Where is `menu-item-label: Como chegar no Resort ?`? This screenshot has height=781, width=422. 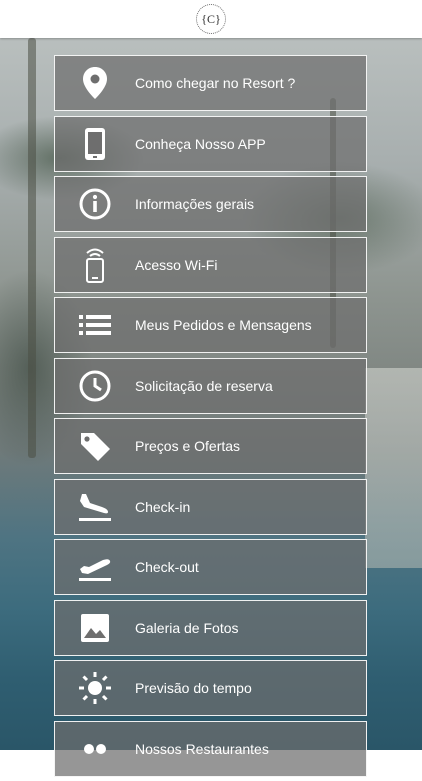
menu-item-label: Como chegar no Resort ? is located at coordinates (215, 83).